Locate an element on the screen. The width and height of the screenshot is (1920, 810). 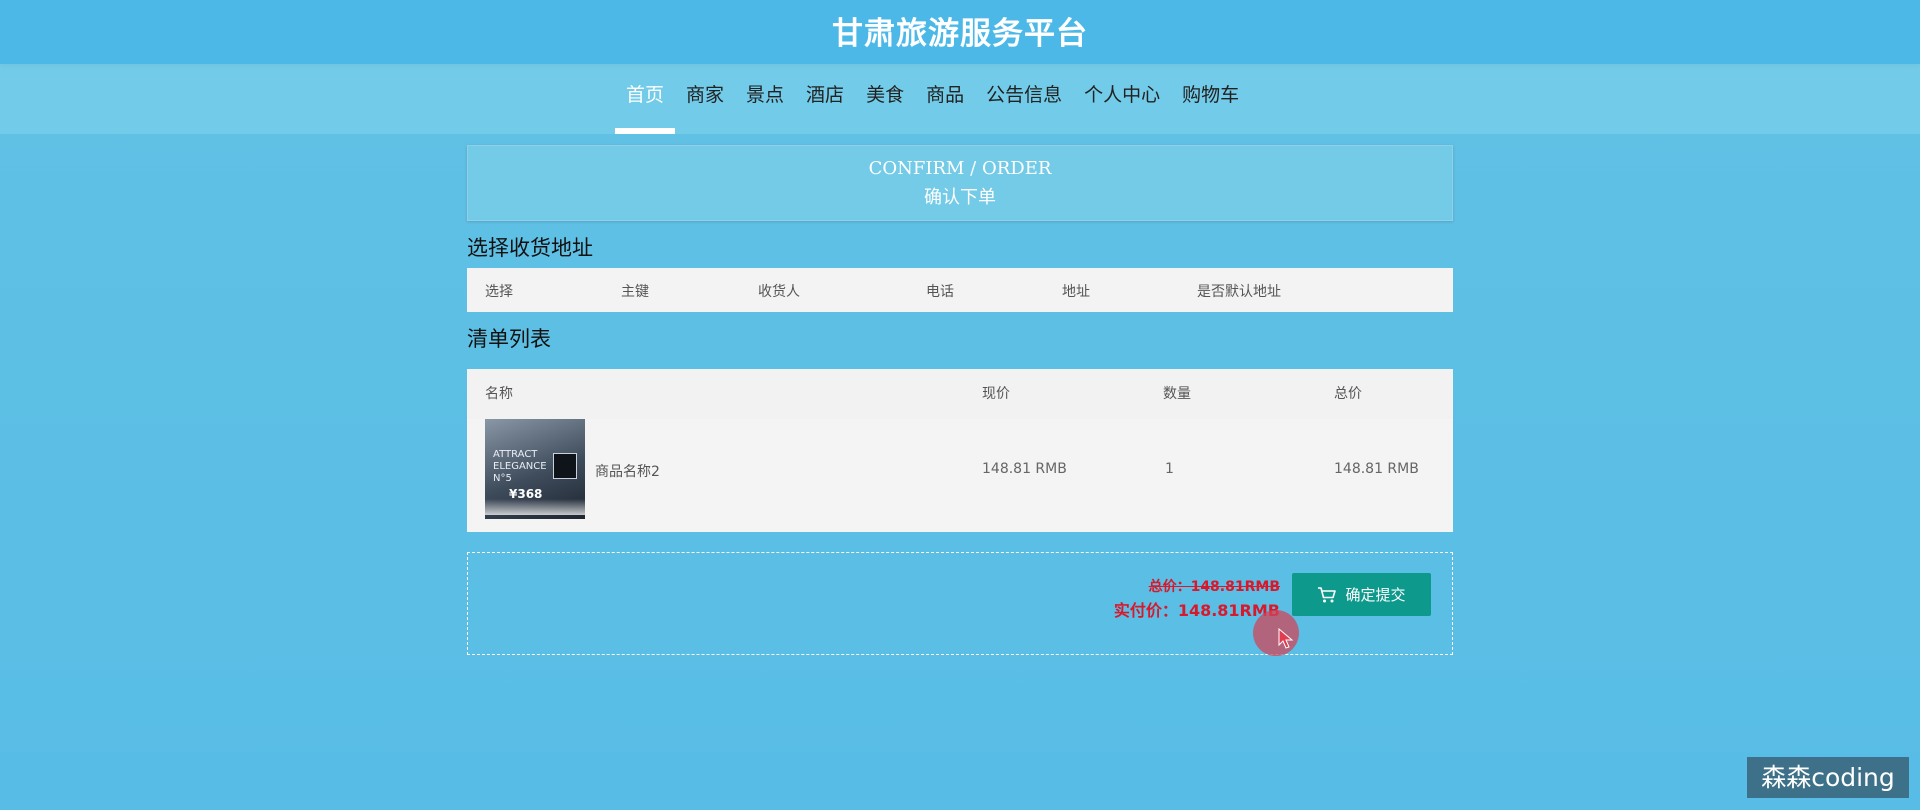
cart-icon is located at coordinates (1327, 594).